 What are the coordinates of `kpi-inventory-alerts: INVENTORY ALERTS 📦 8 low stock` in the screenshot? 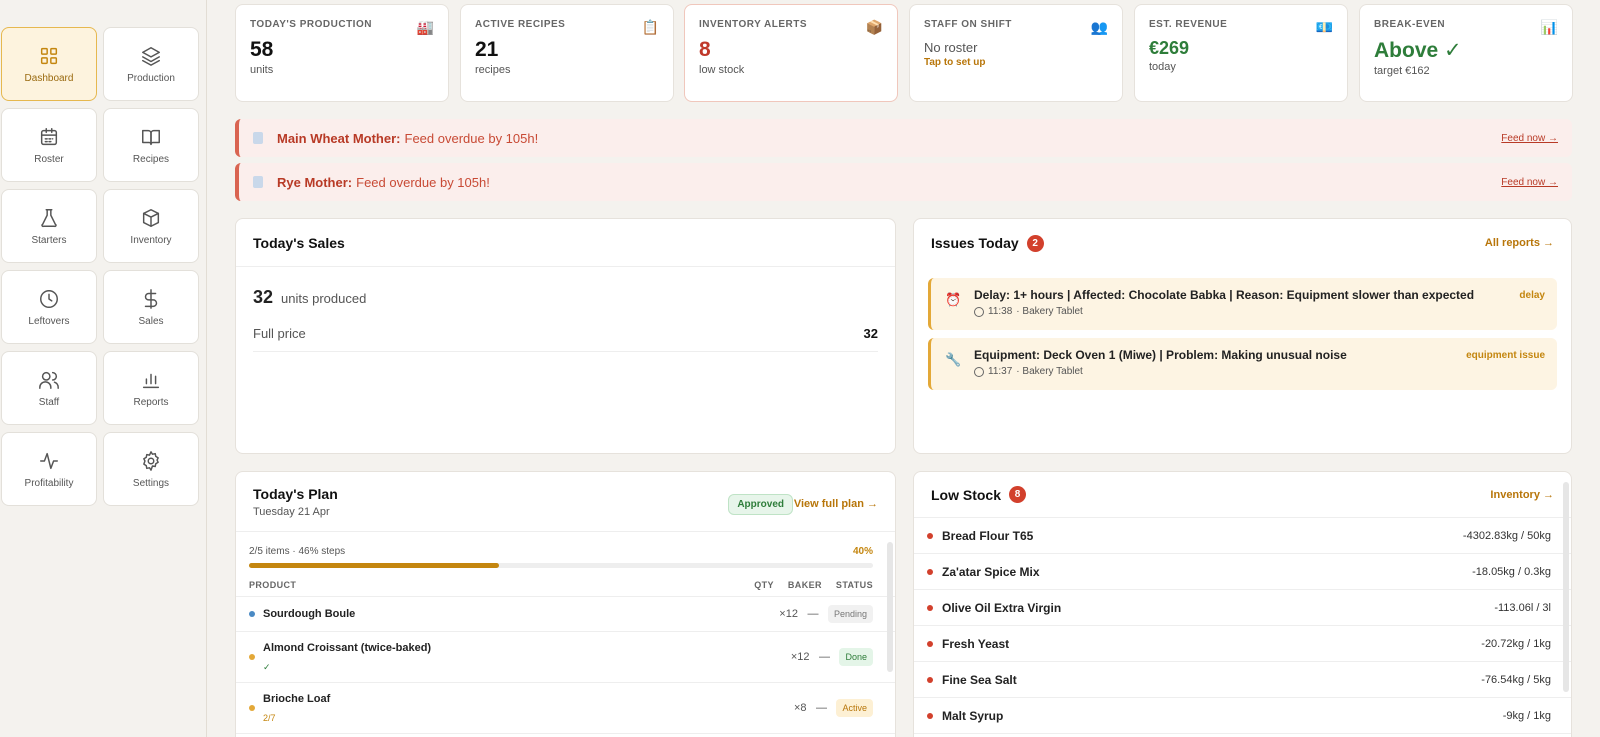 It's located at (791, 53).